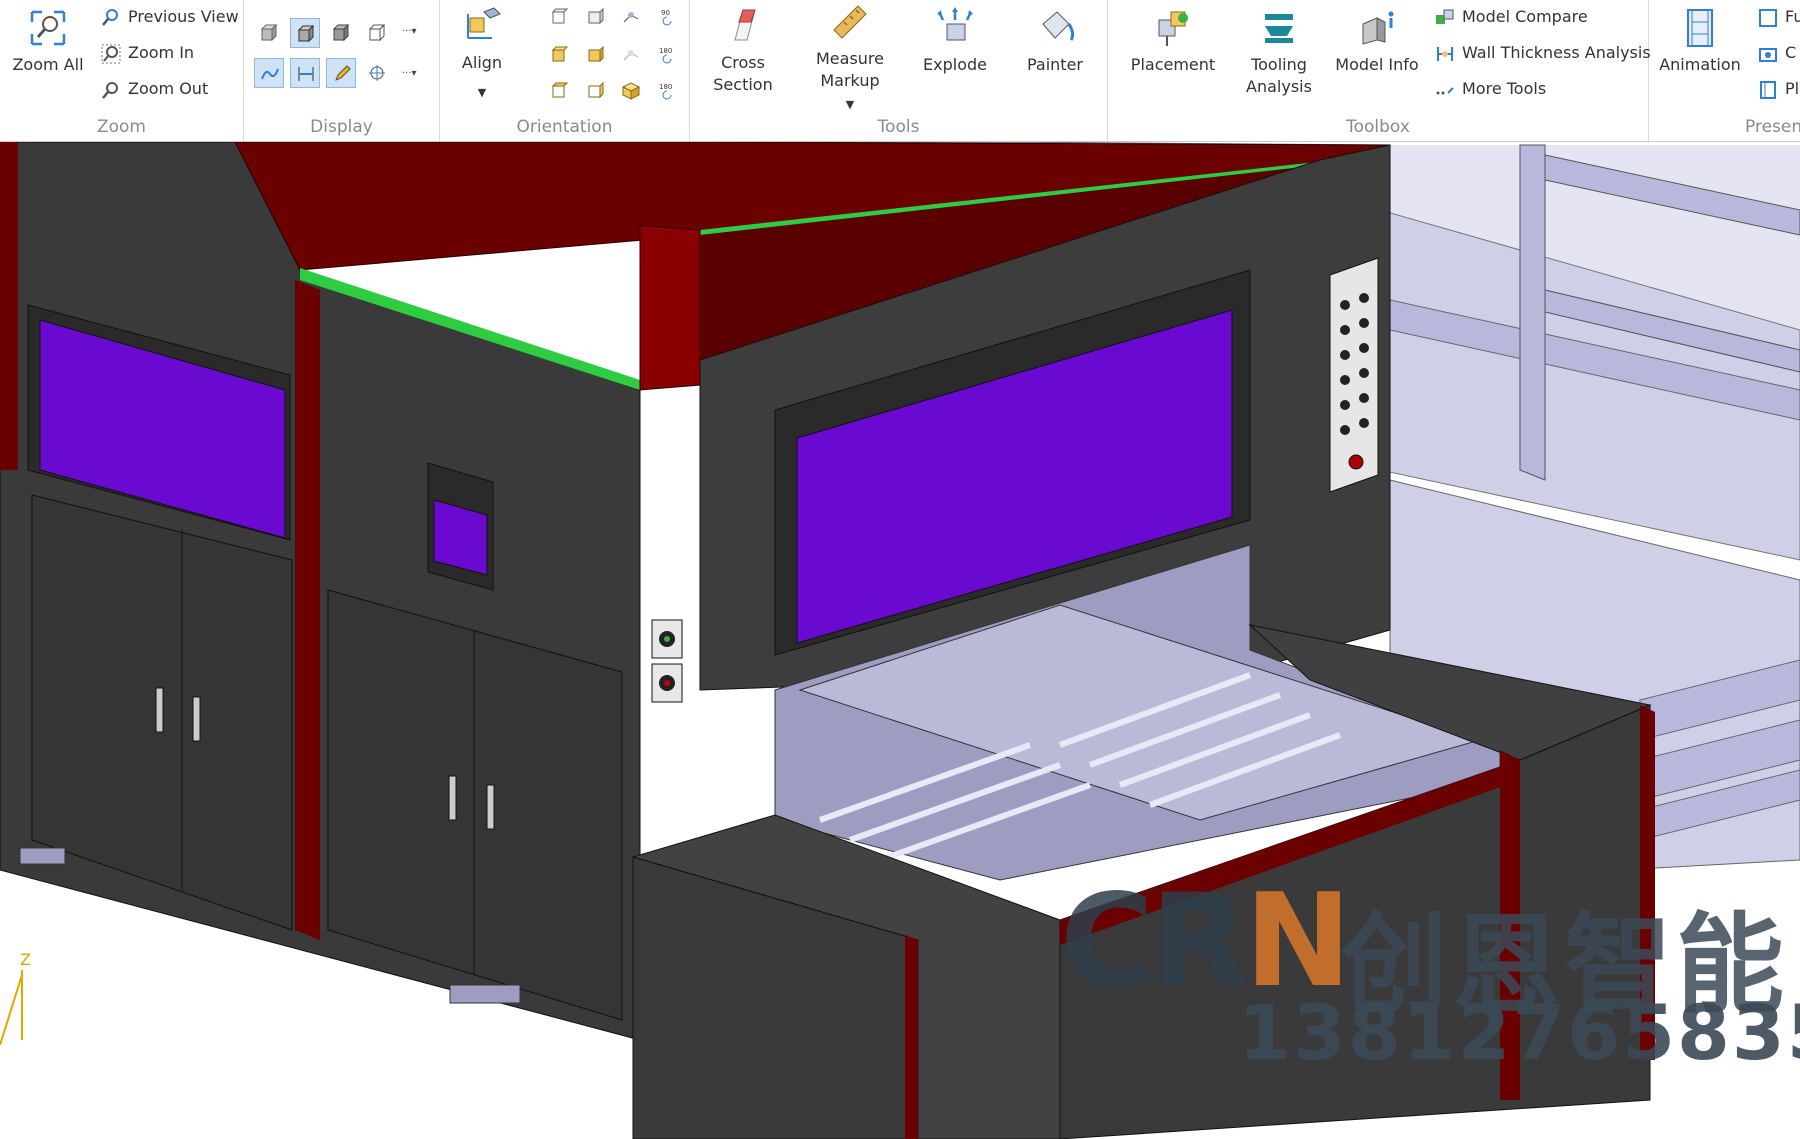  What do you see at coordinates (341, 127) in the screenshot?
I see `display-group-label: Display` at bounding box center [341, 127].